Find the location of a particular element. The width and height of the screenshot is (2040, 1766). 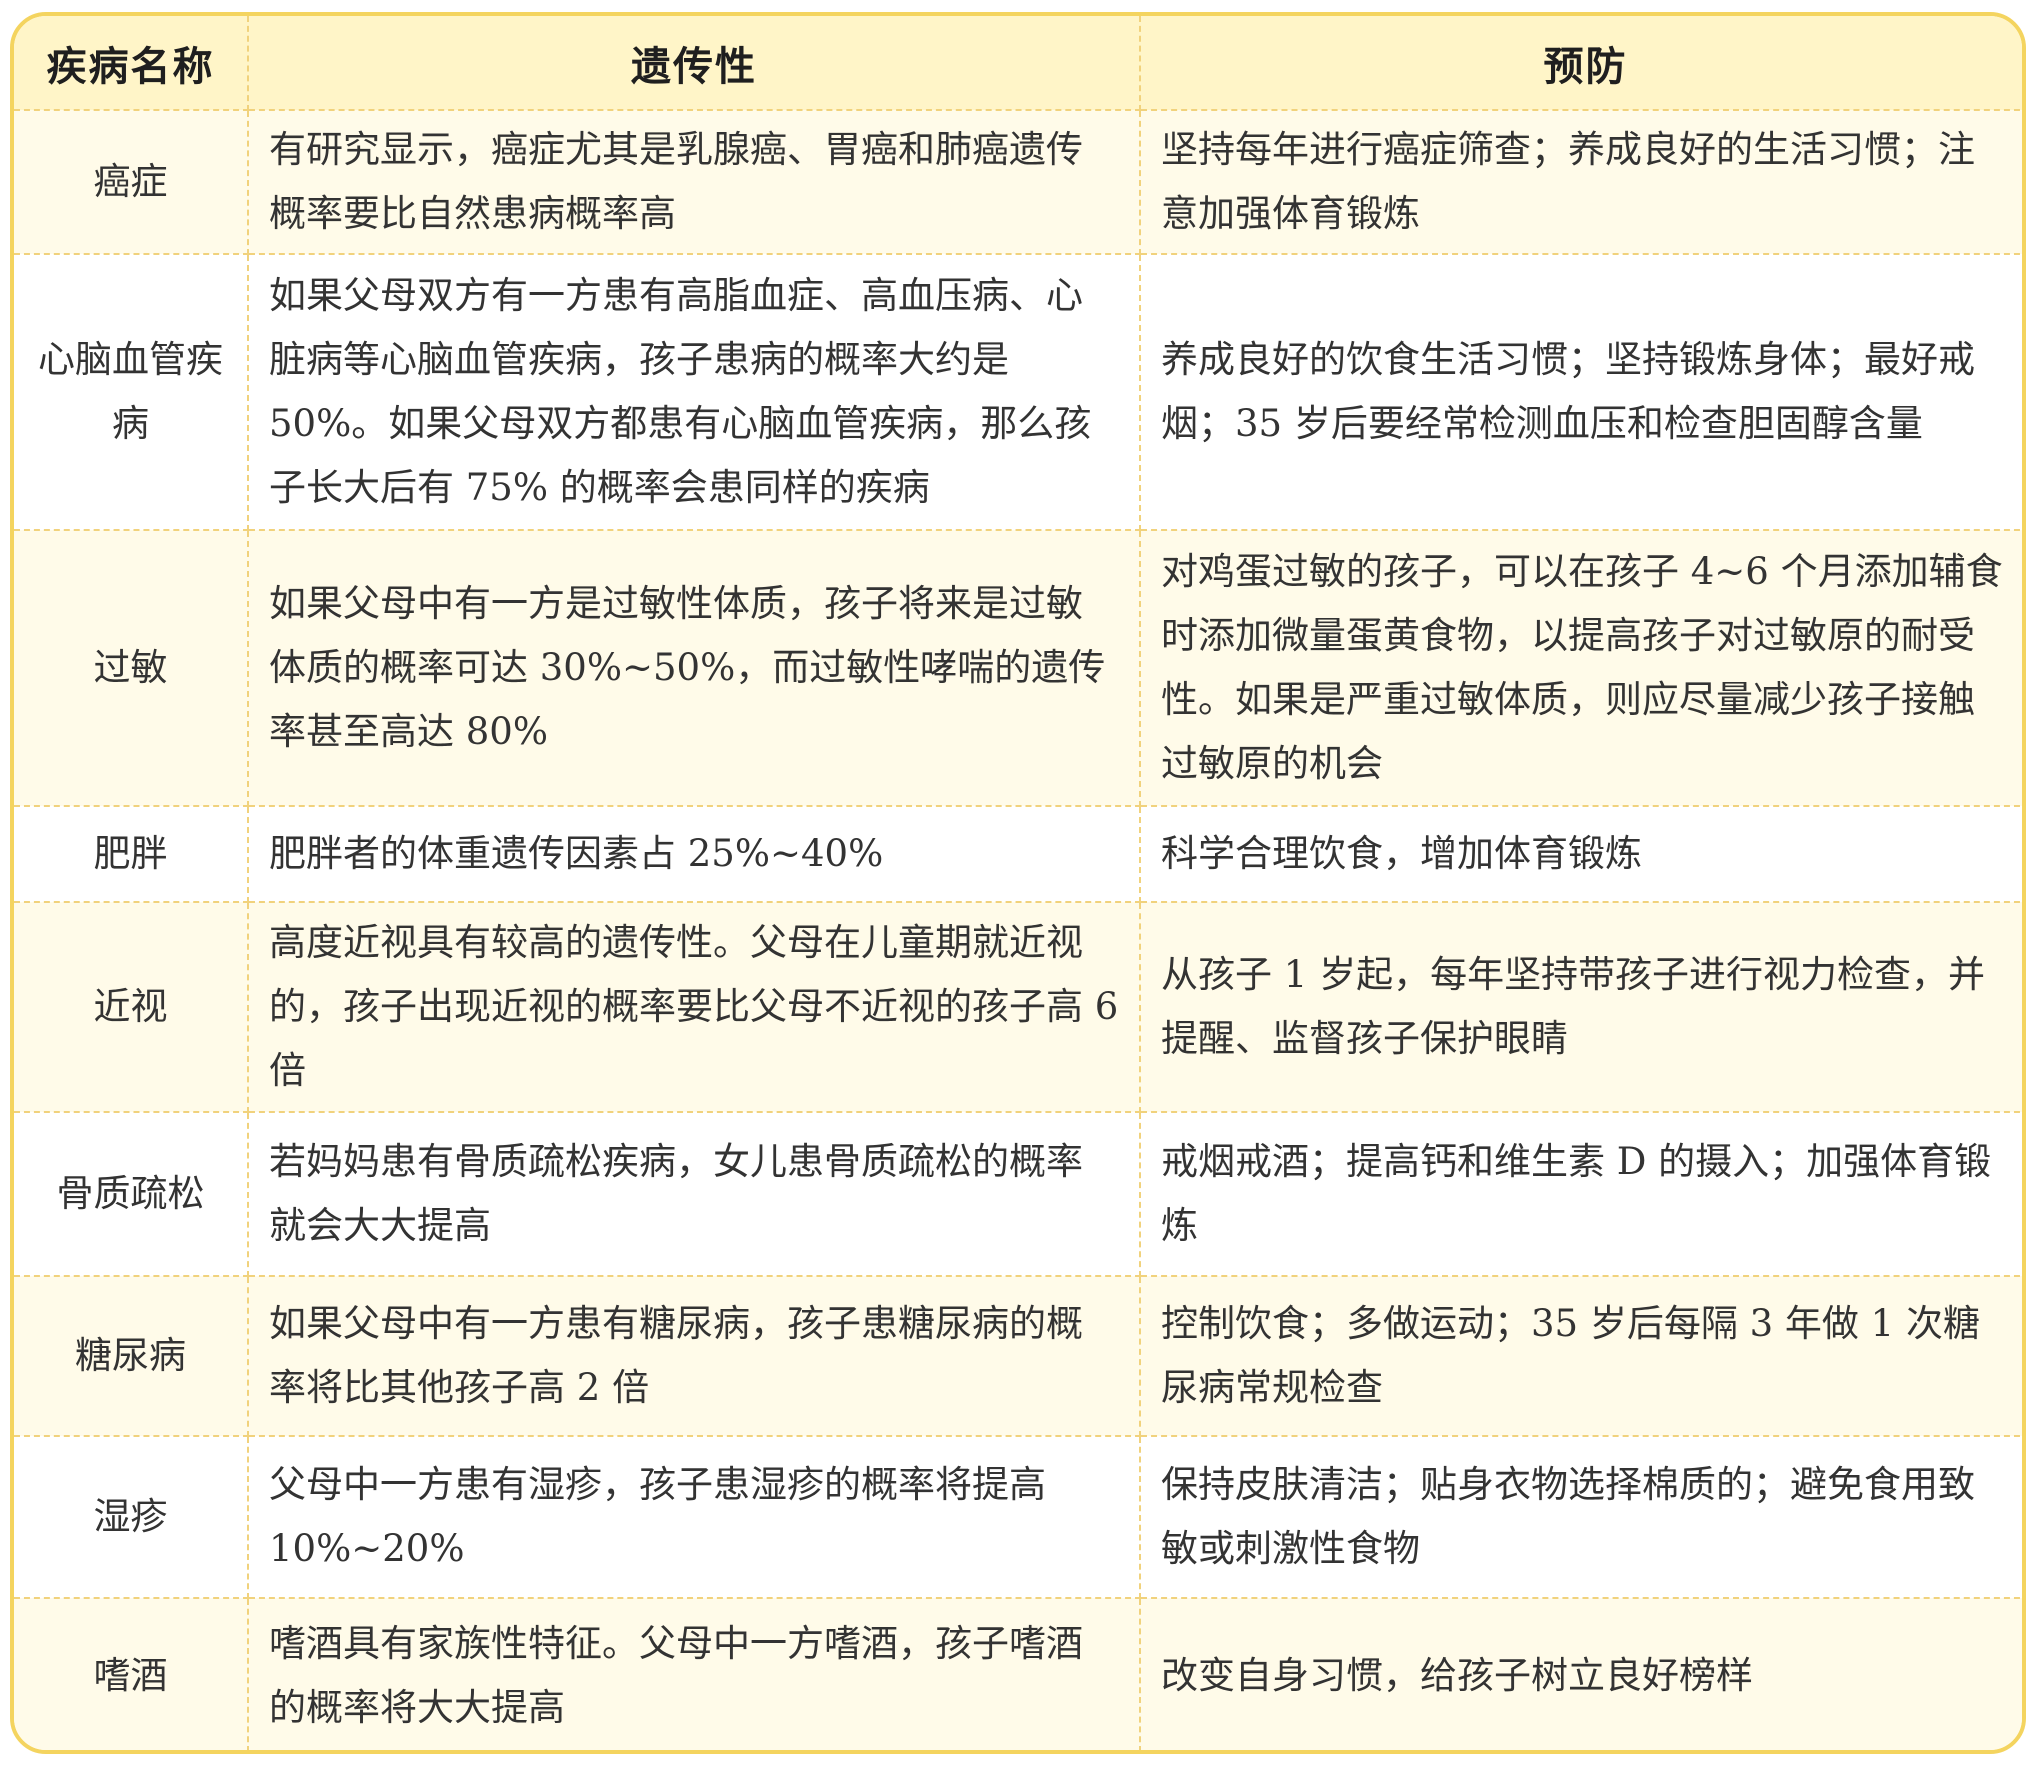

disease-name-cell: 过敏 is located at coordinates (131, 668).